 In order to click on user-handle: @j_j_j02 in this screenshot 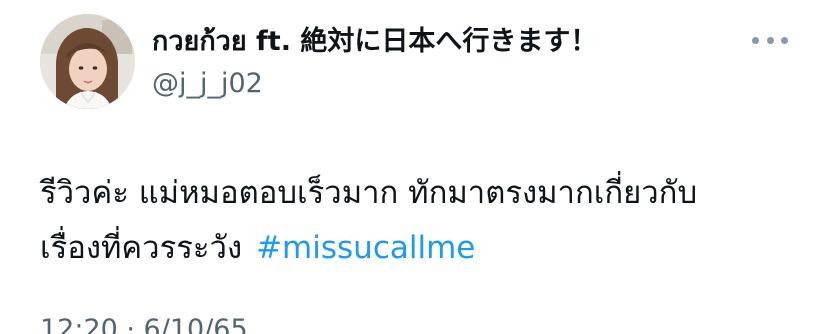, I will do `click(207, 84)`.